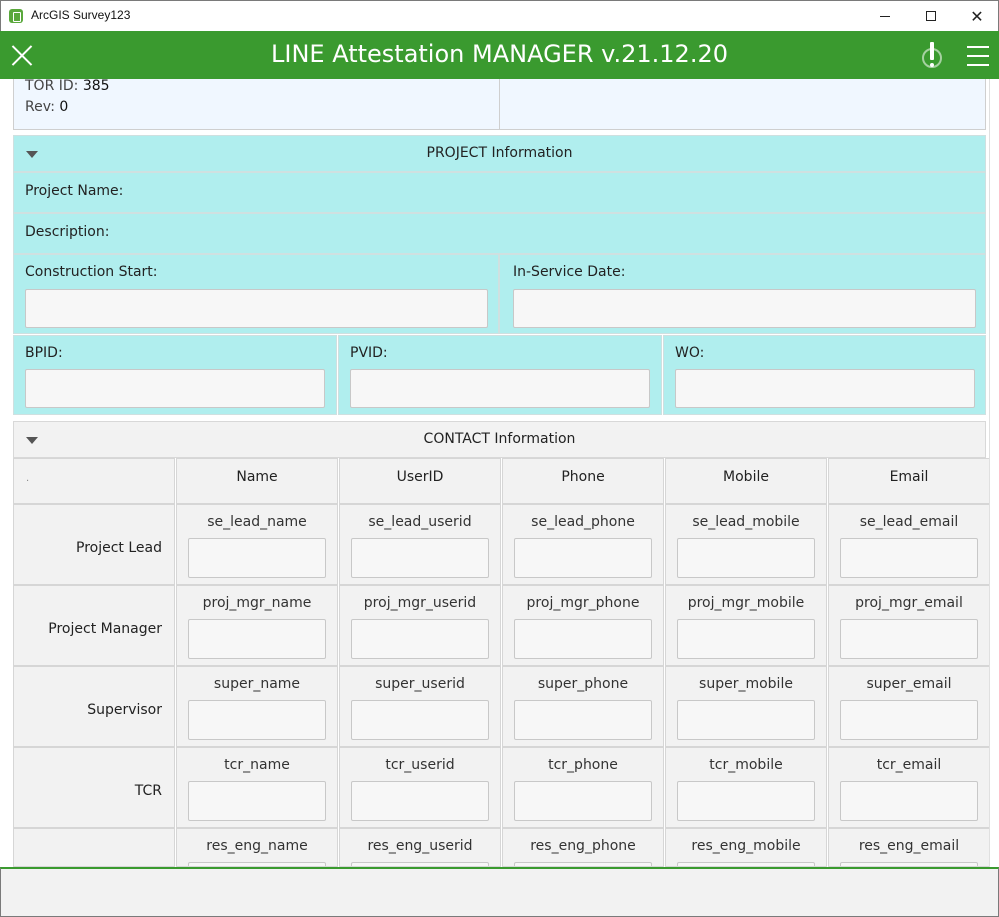  I want to click on contact-field-label: se_lead_name, so click(257, 522).